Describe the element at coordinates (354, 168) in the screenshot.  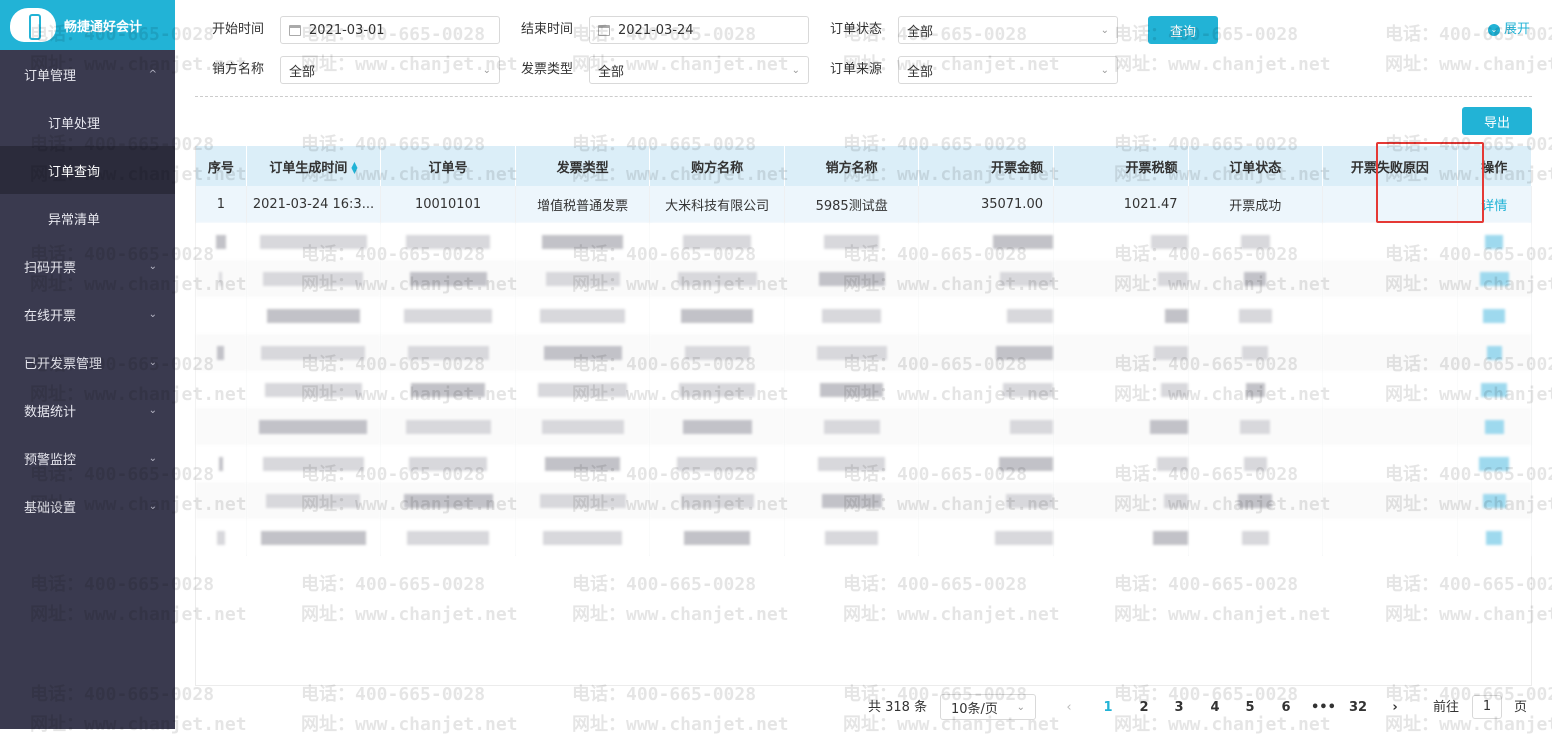
I see `sort-icon: ▲ ▼` at that location.